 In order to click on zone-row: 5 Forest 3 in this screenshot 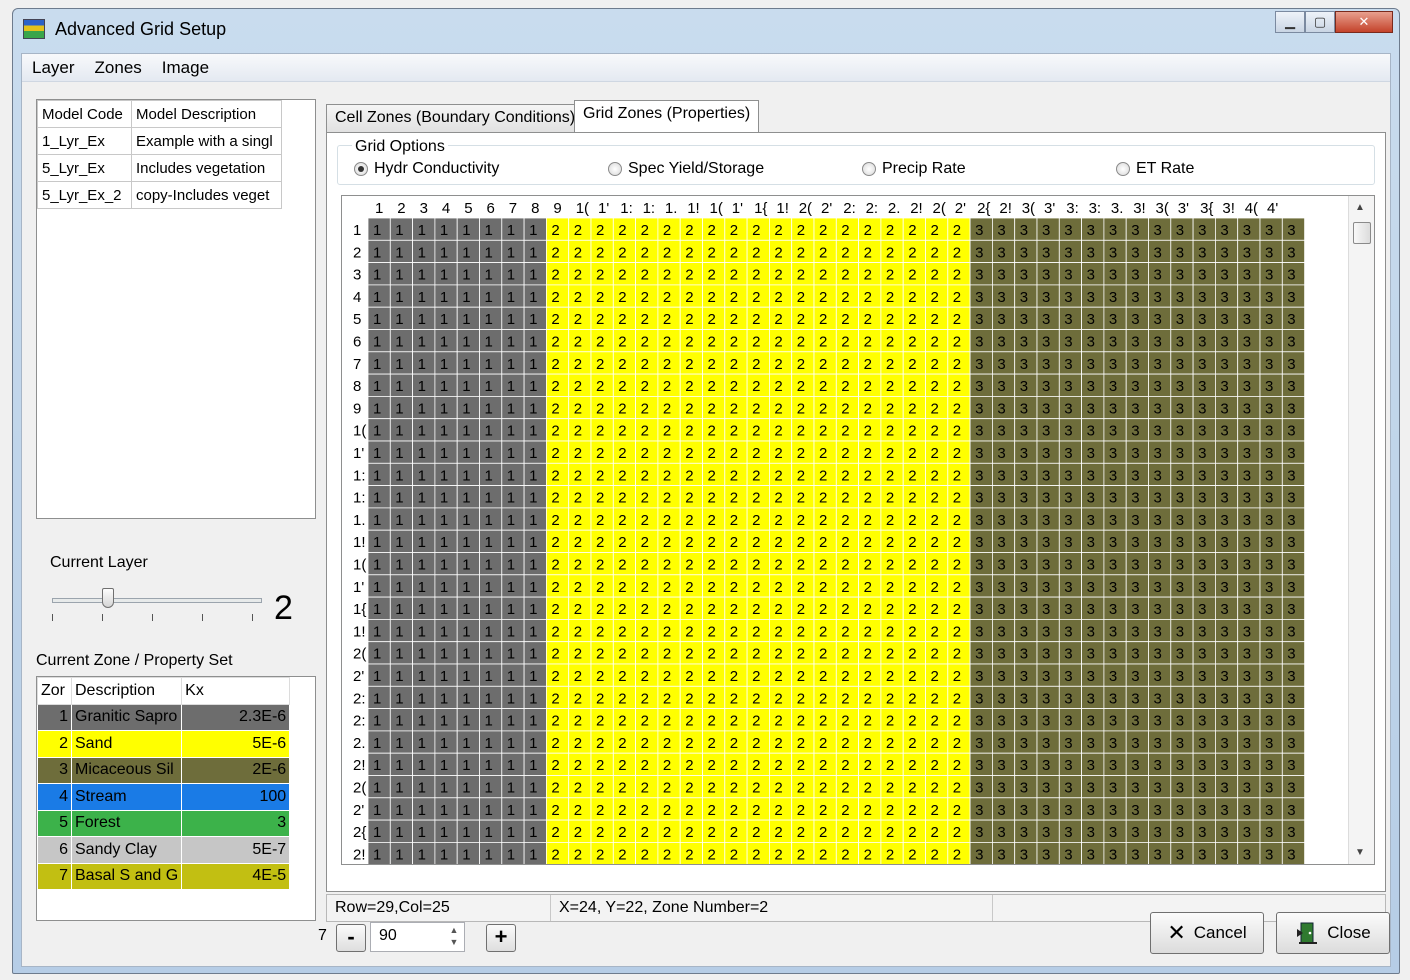, I will do `click(164, 823)`.